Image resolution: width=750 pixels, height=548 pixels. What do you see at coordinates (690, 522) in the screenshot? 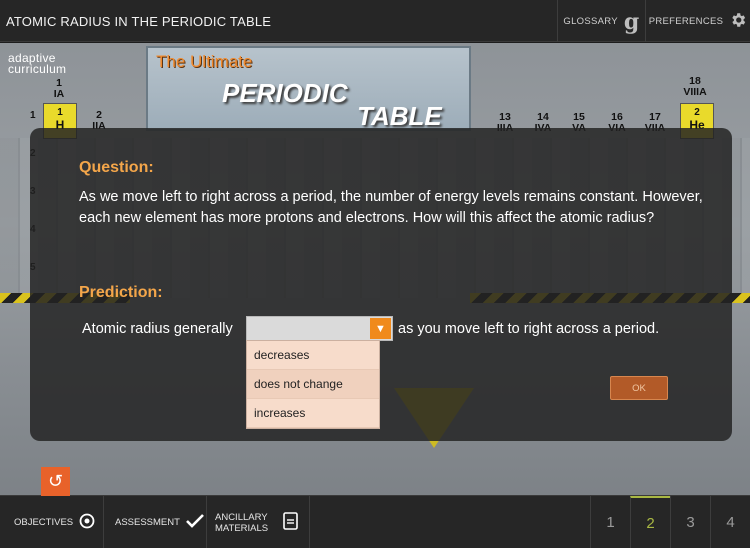
I see `page-3-button: 3` at bounding box center [690, 522].